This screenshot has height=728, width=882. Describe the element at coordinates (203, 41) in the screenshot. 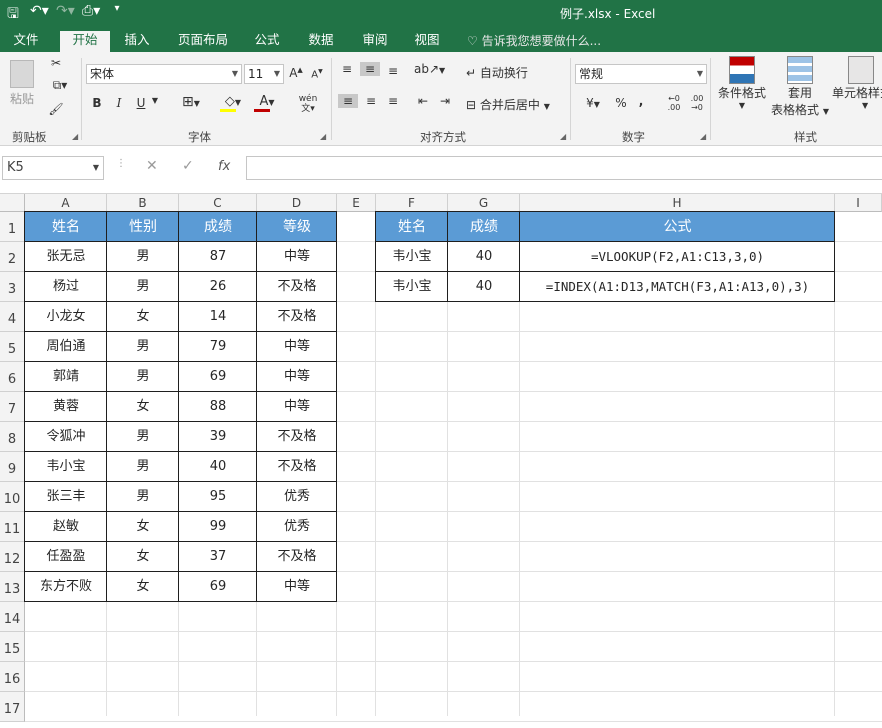

I see `tab-page-layout: 页面布局` at that location.